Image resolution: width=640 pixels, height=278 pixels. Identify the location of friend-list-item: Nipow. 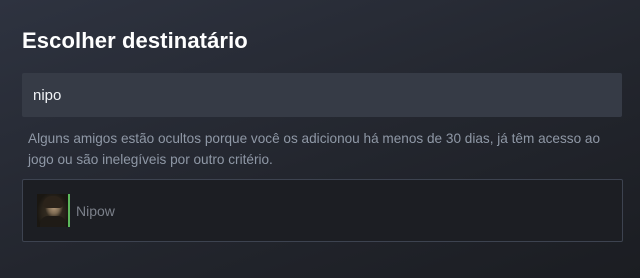
(76, 210).